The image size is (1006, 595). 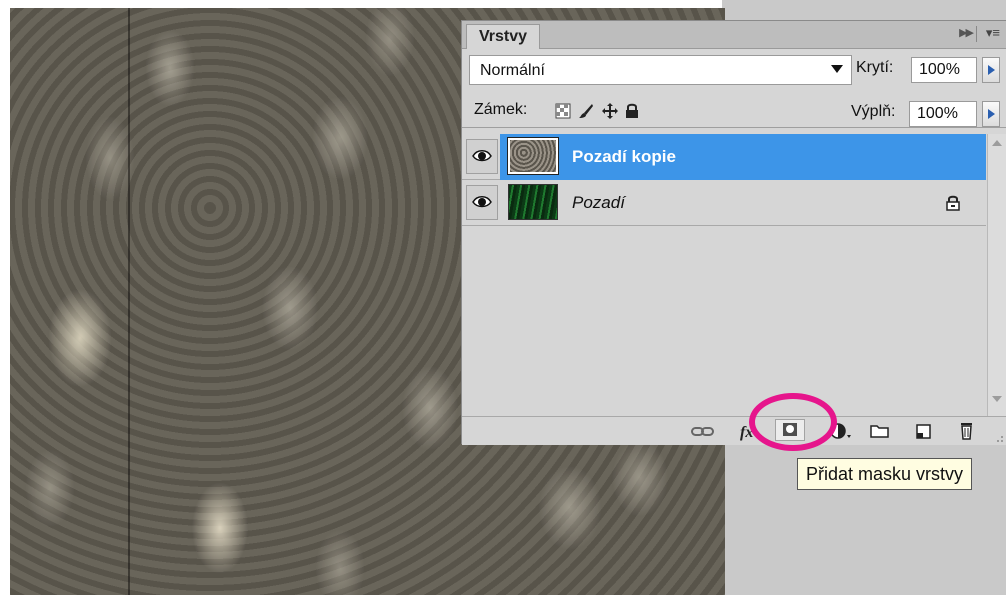 What do you see at coordinates (632, 111) in the screenshot?
I see `lock-all-icon` at bounding box center [632, 111].